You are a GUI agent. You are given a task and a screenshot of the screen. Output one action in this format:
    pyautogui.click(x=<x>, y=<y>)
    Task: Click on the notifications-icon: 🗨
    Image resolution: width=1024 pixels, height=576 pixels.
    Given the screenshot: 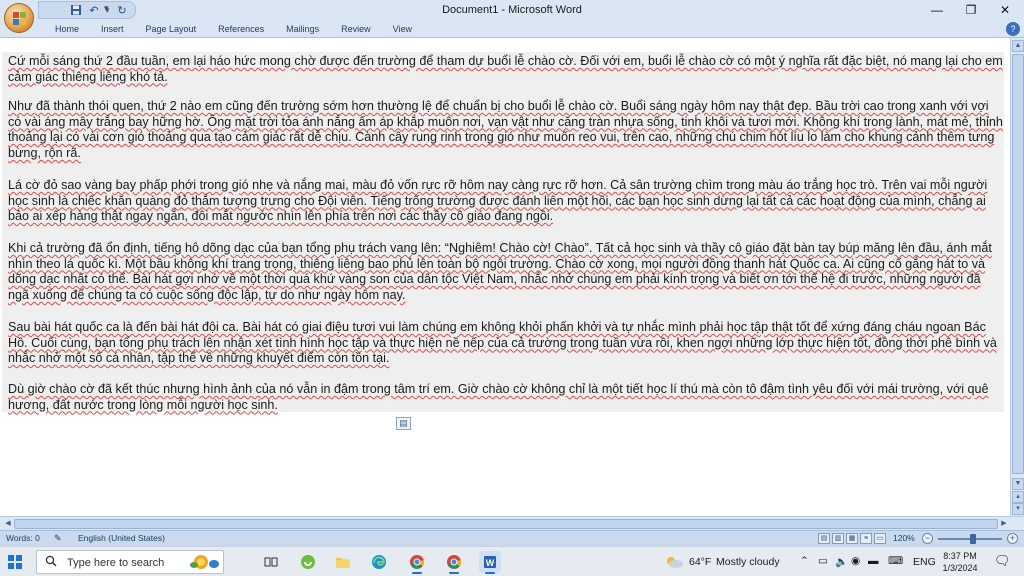 What is the action you would take?
    pyautogui.click(x=1002, y=561)
    